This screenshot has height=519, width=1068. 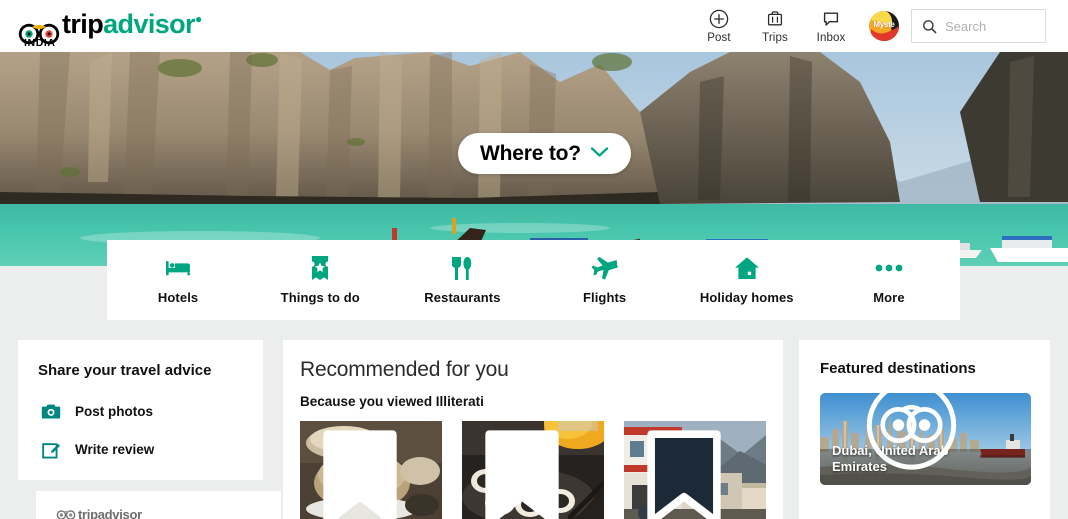 I want to click on header-post-button: Post, so click(x=719, y=26).